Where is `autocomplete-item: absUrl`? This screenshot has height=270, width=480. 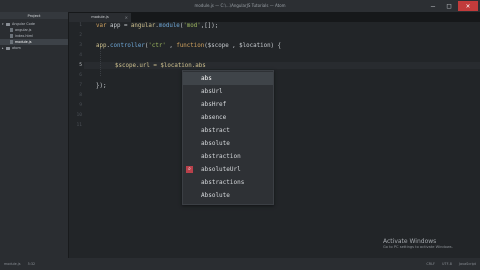 autocomplete-item: absUrl is located at coordinates (228, 91).